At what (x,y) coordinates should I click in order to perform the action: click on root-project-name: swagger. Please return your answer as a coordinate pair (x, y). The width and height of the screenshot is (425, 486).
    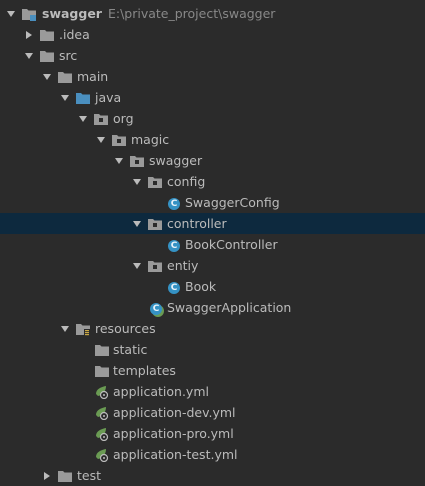
    Looking at the image, I should click on (72, 13).